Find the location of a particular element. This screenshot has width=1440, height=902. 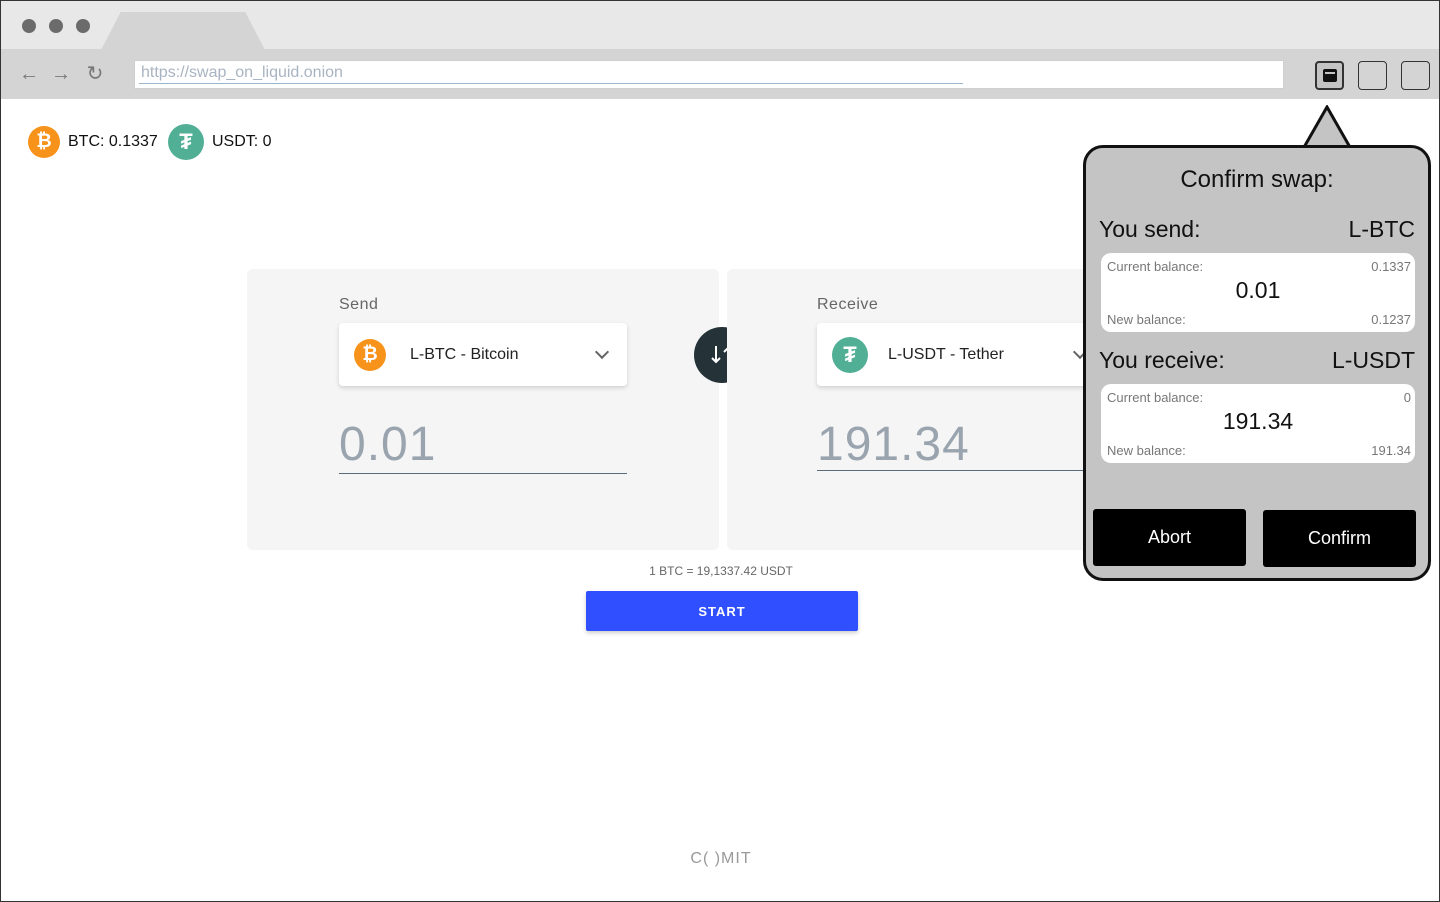

back-arrow-icon: ← is located at coordinates (29, 74).